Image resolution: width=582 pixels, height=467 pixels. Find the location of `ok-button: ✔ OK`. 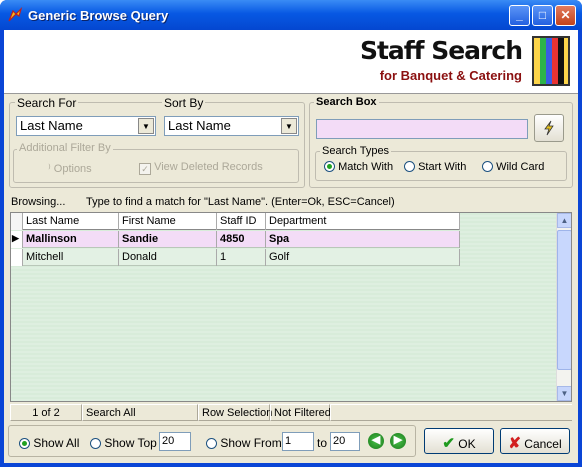

ok-button: ✔ OK is located at coordinates (459, 441).